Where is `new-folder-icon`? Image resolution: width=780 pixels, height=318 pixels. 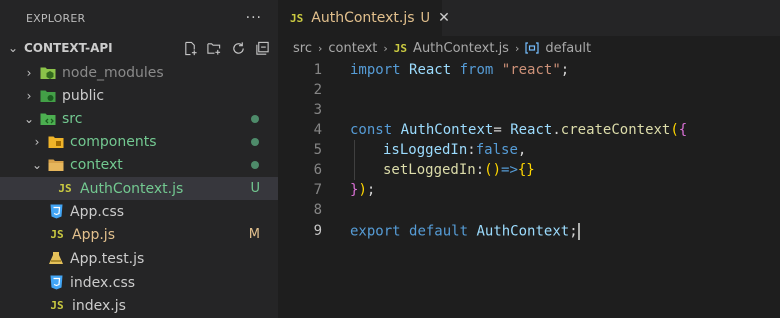
new-folder-icon is located at coordinates (214, 48).